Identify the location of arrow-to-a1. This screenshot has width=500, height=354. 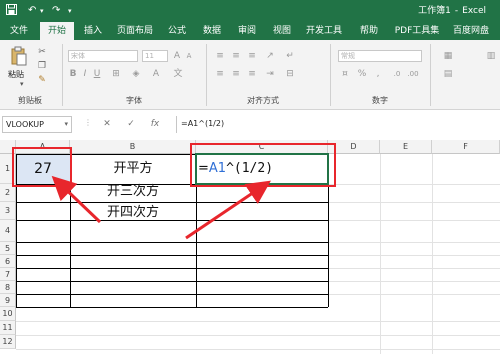
(76, 199).